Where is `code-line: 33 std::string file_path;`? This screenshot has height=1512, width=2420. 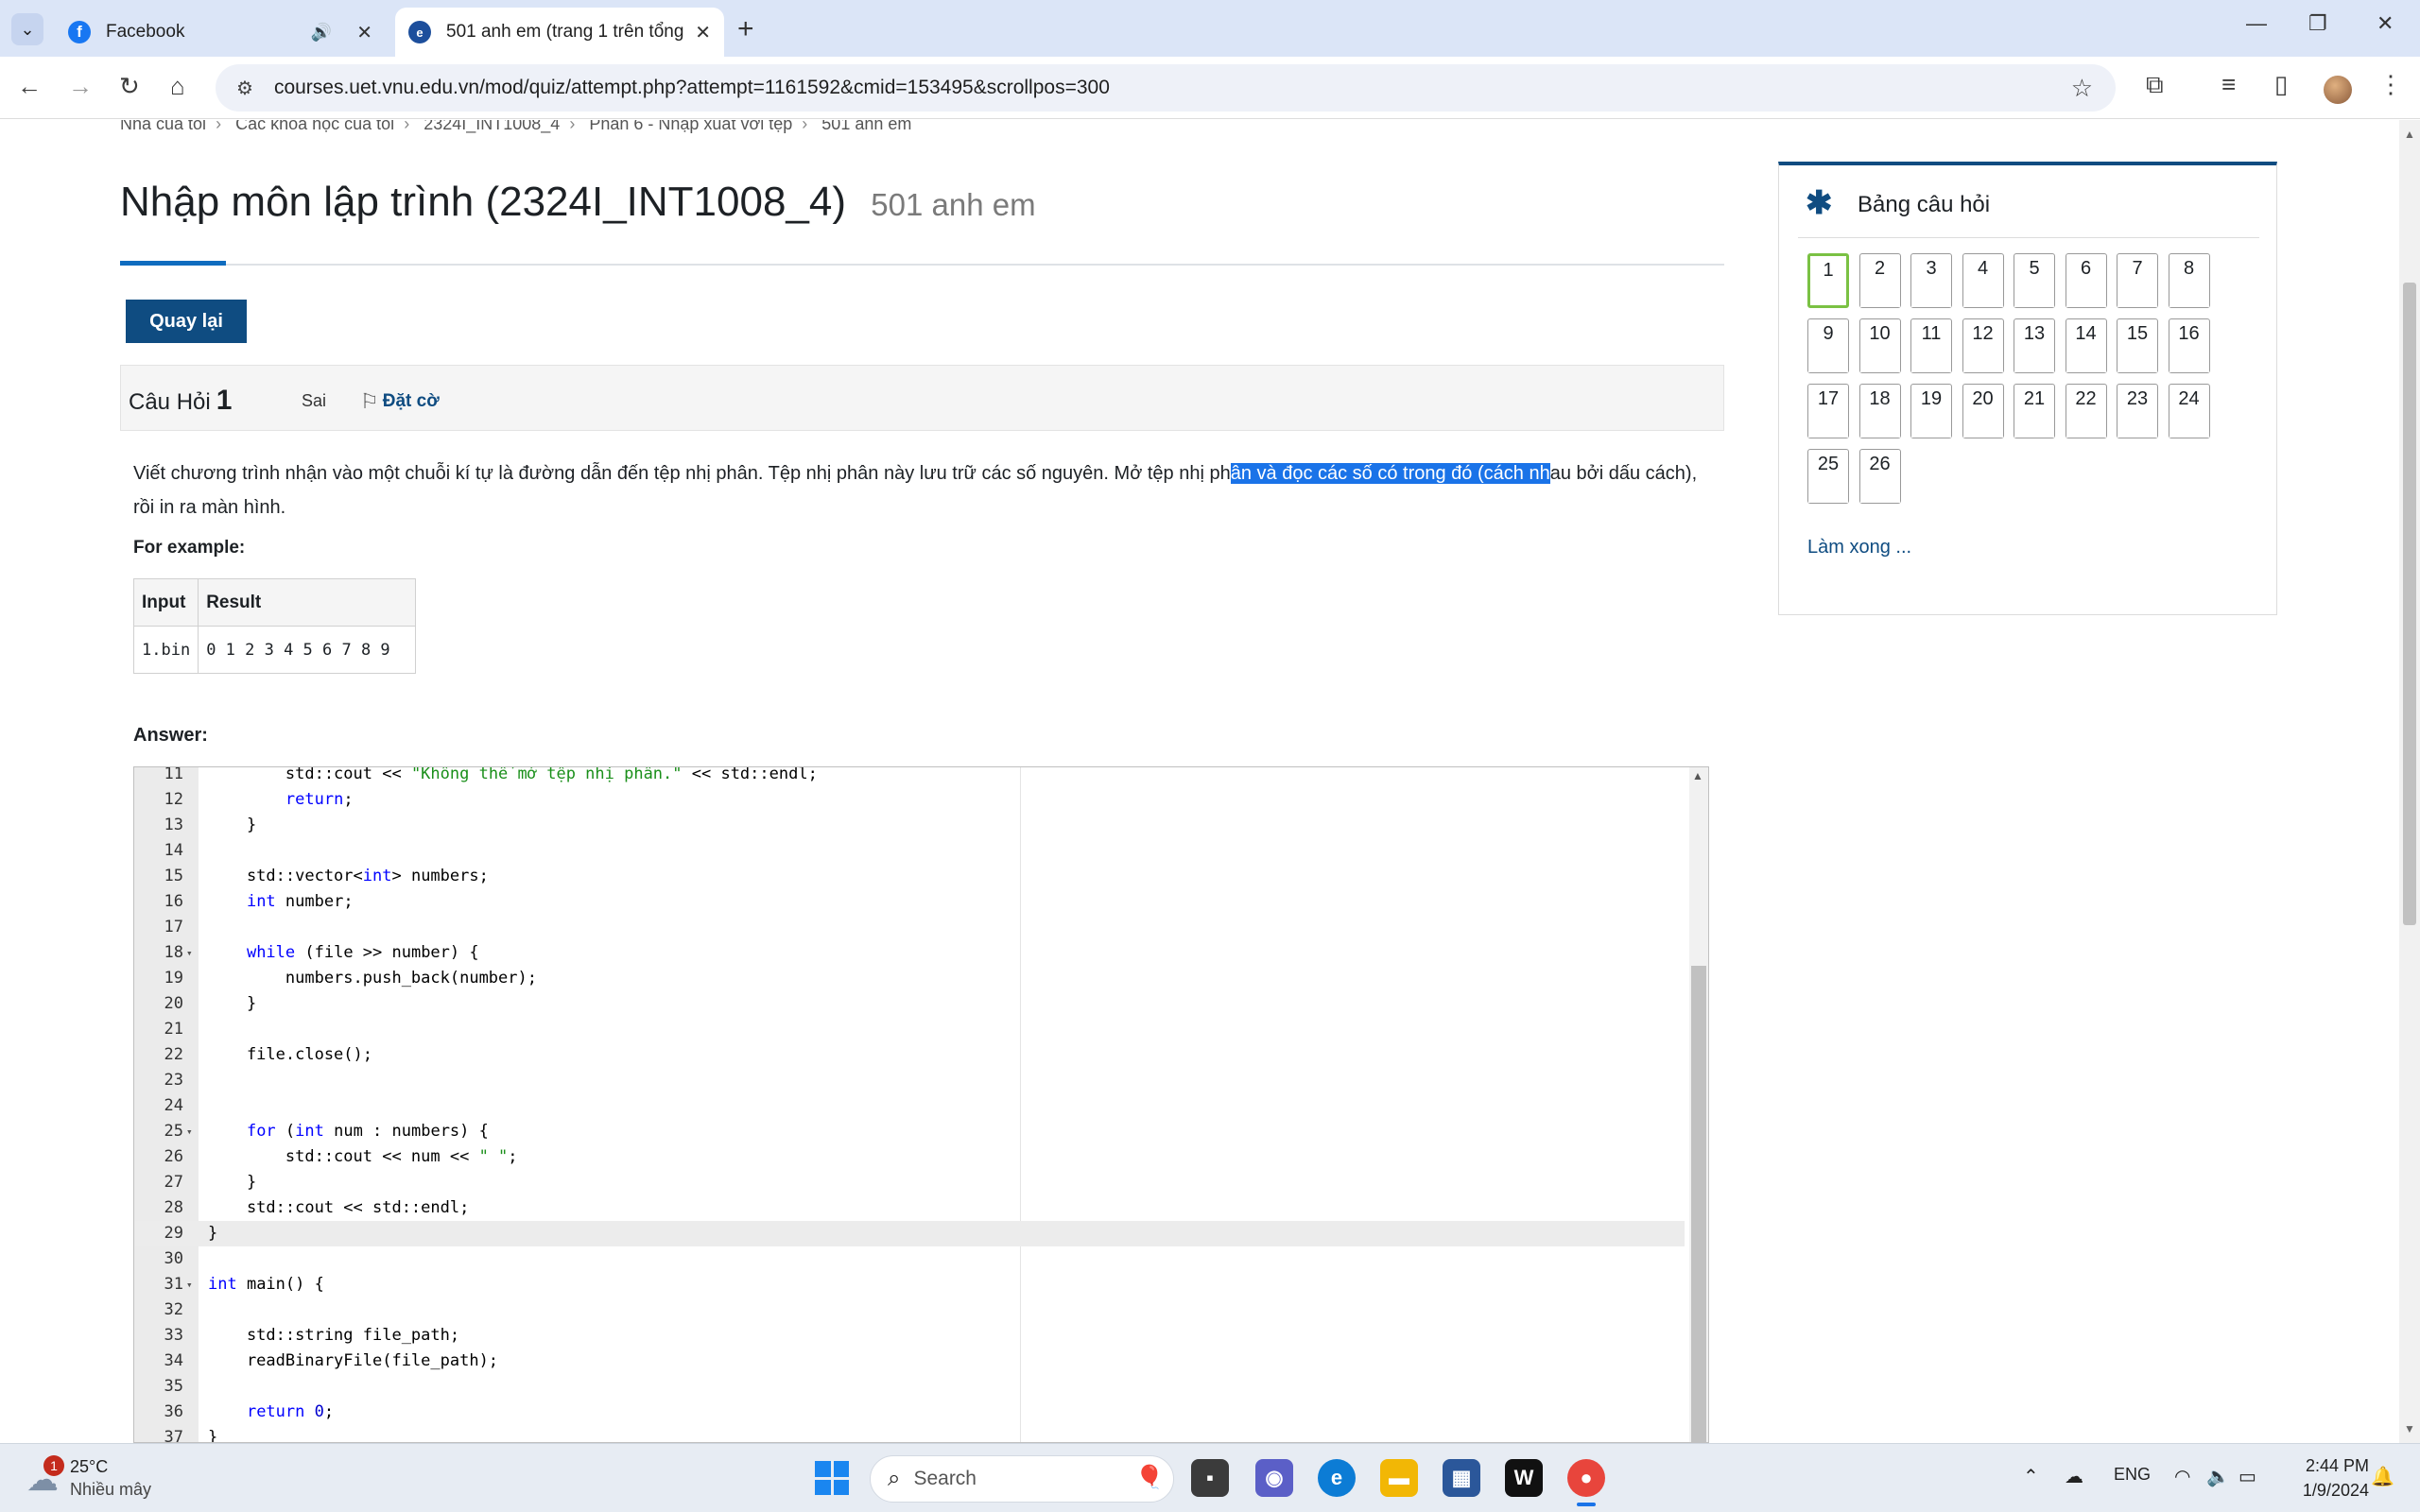
code-line: 33 std::string file_path; is located at coordinates (909, 1336).